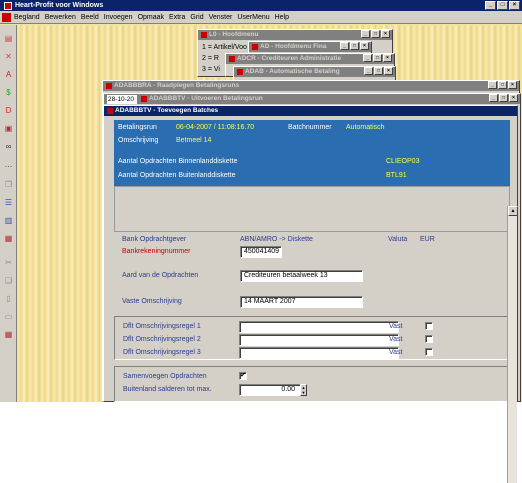 This screenshot has width=522, height=483. Describe the element at coordinates (118, 17) in the screenshot. I see `menu-invoegen: Invoegen` at that location.